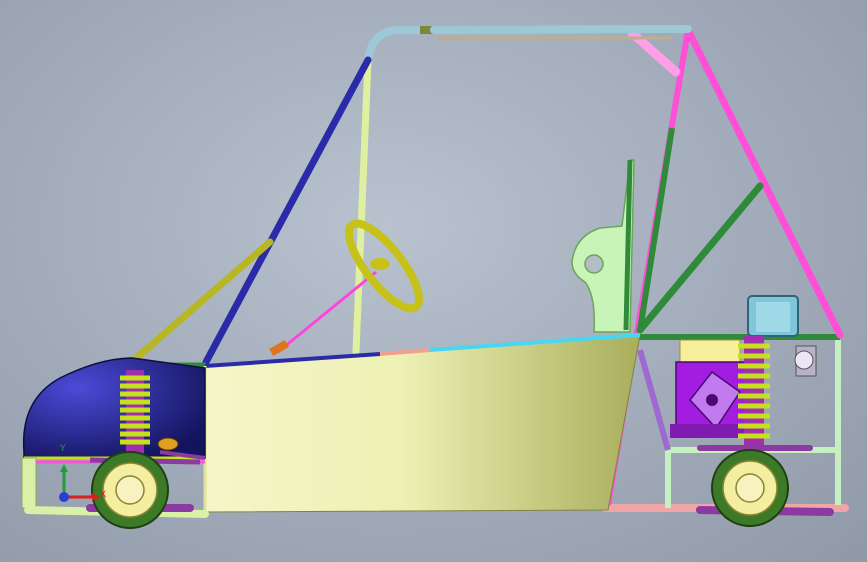  Describe the element at coordinates (346, 287) in the screenshot. I see `steering-assembly` at that location.